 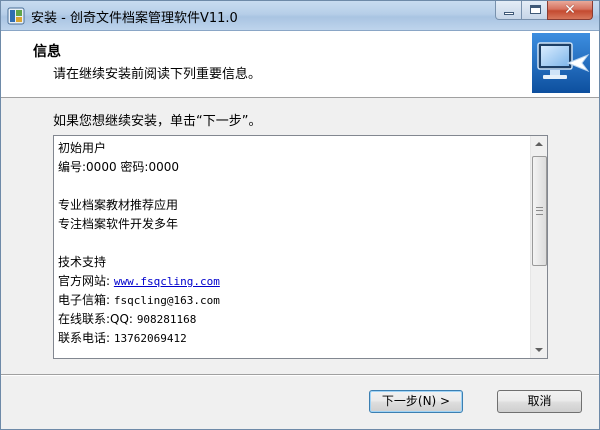 I want to click on page-subtitle: 请在继续安装前阅读下列重要信息。, so click(x=157, y=74).